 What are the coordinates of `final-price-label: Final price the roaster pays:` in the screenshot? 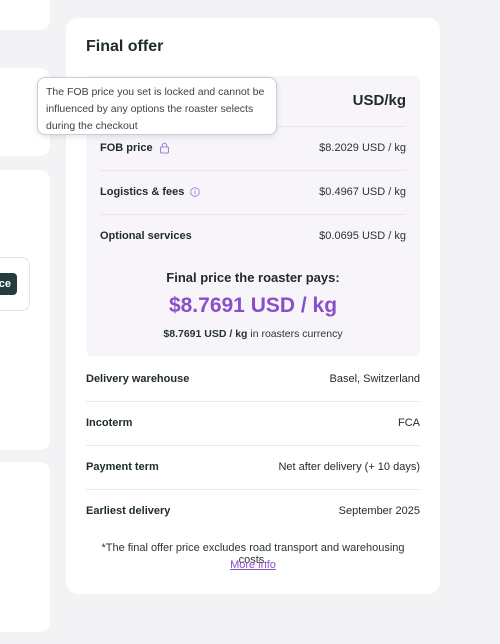 It's located at (253, 277).